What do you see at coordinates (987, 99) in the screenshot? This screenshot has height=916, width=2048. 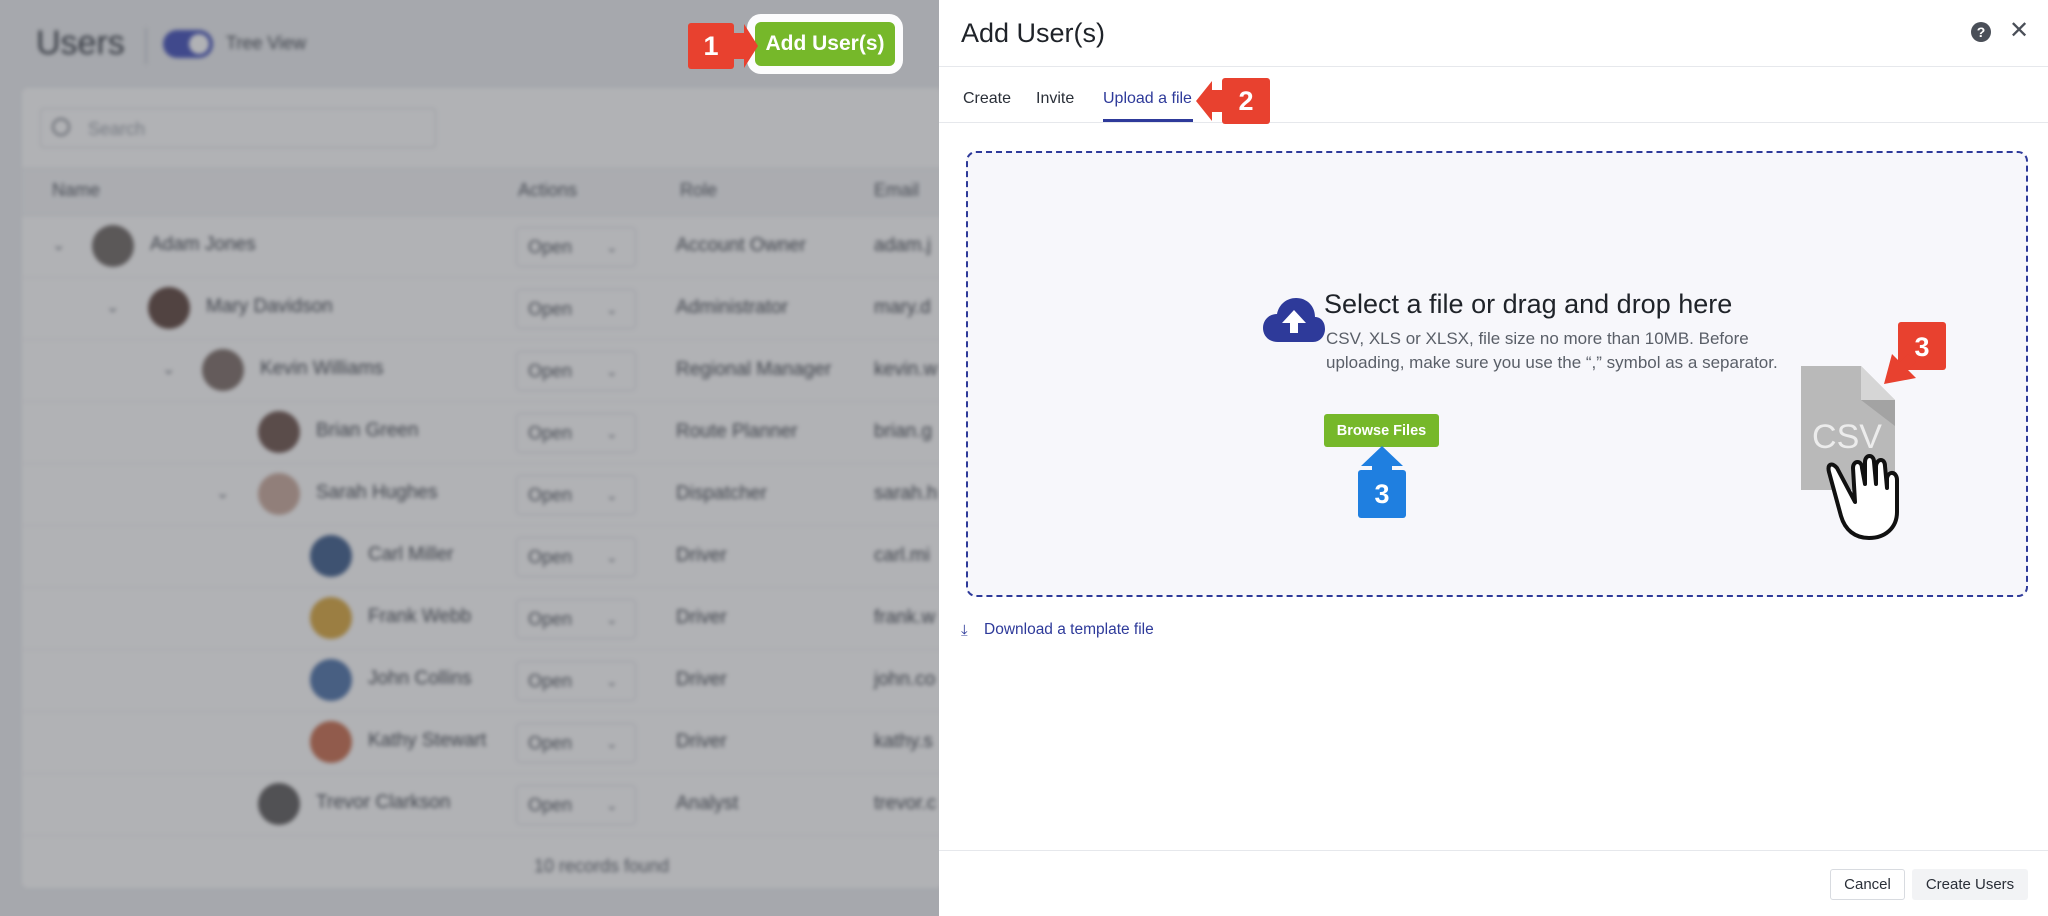 I see `tab-create: Create` at bounding box center [987, 99].